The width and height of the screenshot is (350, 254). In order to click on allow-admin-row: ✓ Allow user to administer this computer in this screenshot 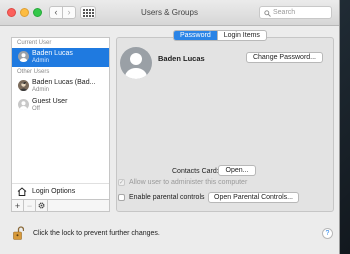, I will do `click(182, 182)`.